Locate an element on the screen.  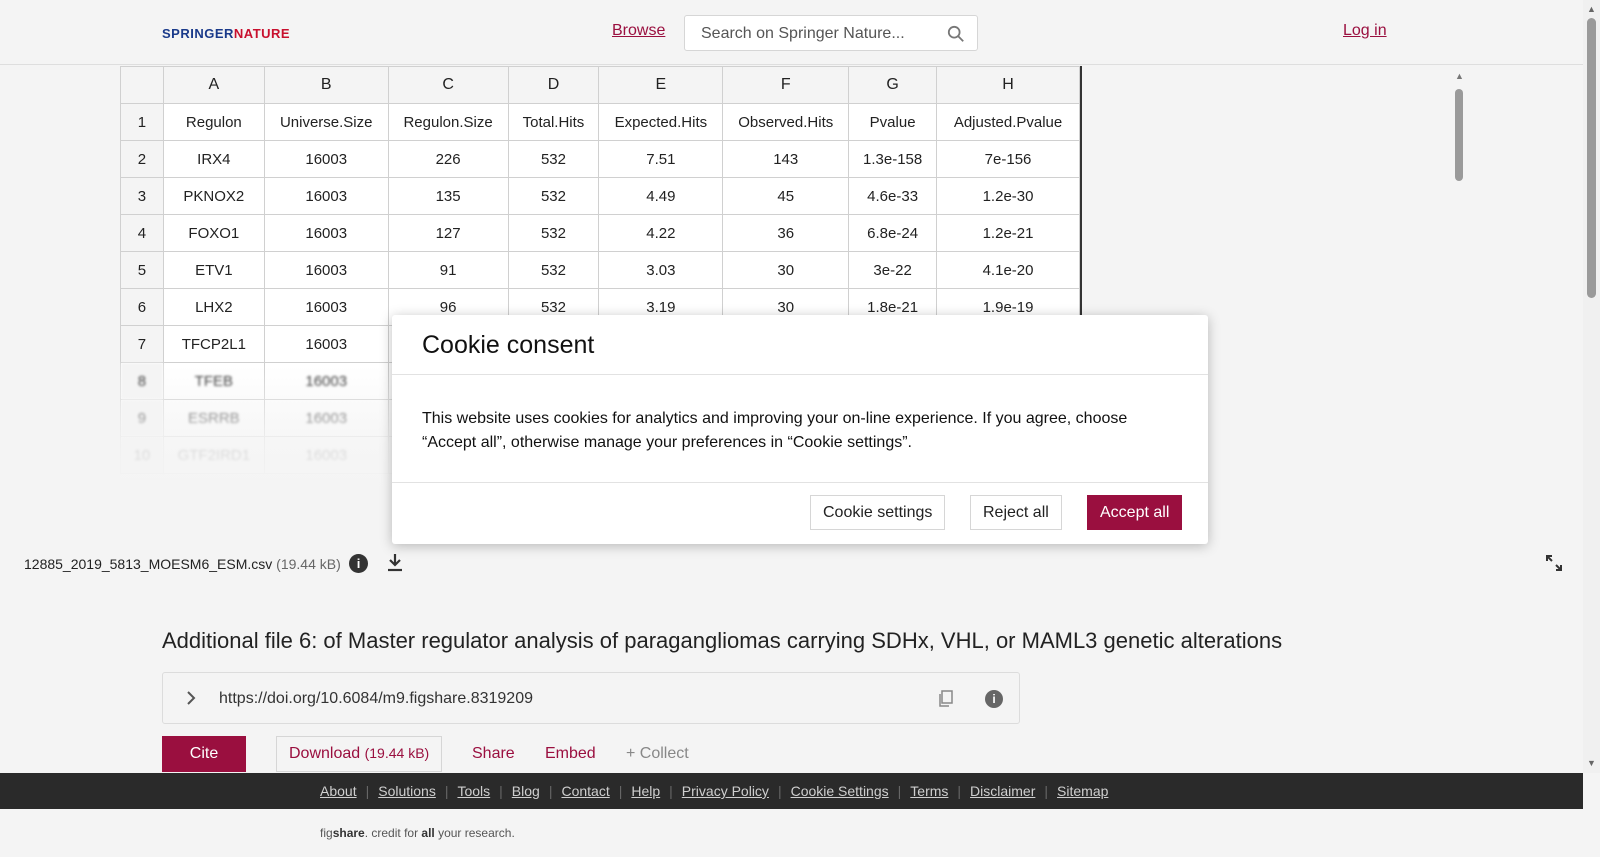
column-header: A is located at coordinates (213, 85).